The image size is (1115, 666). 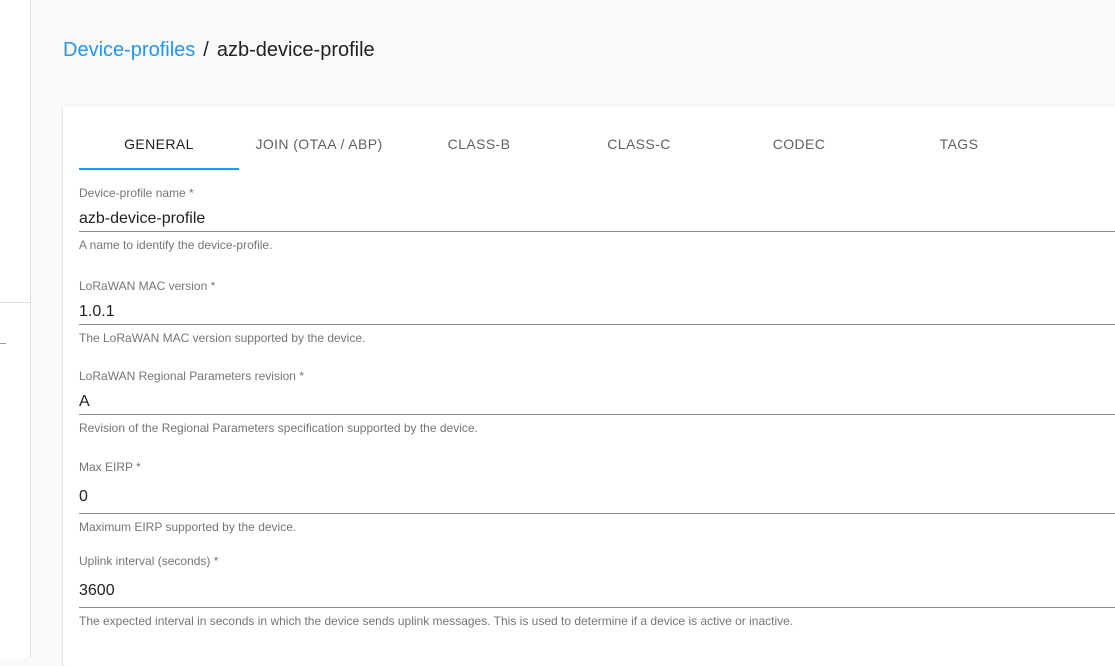 I want to click on breadcrumb-device-profiles-link: Device-profiles, so click(x=129, y=50).